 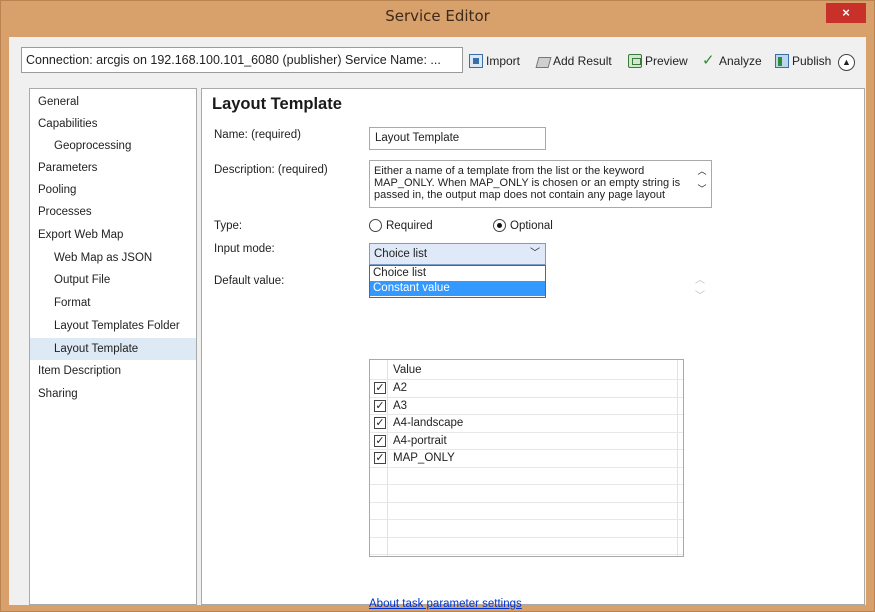 What do you see at coordinates (113, 349) in the screenshot?
I see `sidebar-item-layout-template: Layout Template` at bounding box center [113, 349].